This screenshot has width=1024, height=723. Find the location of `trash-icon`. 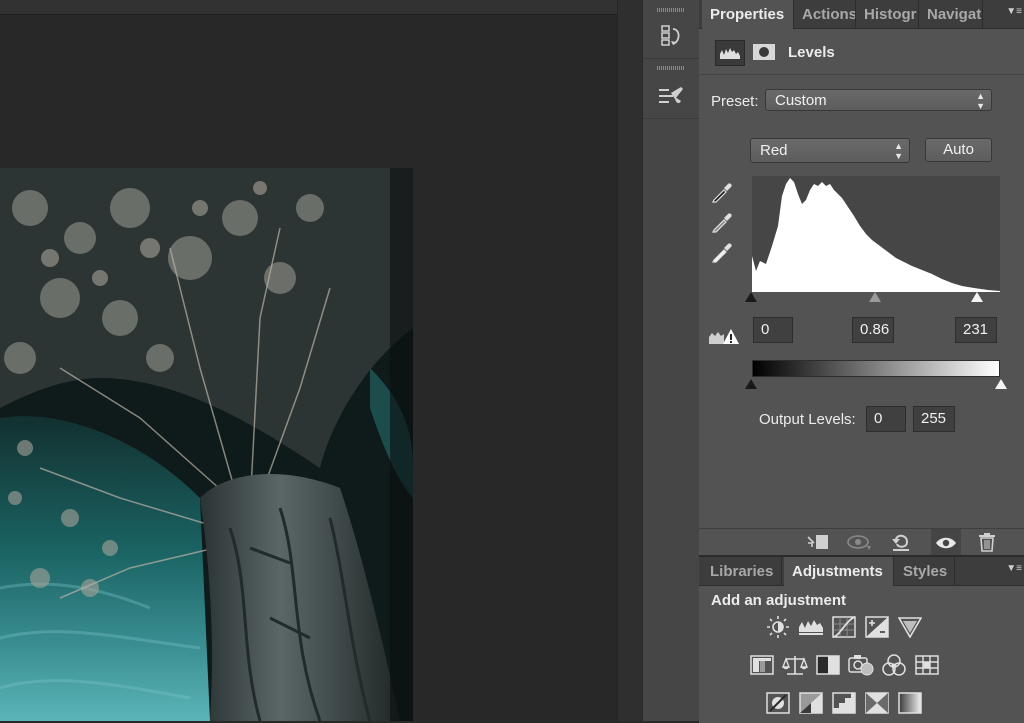

trash-icon is located at coordinates (987, 542).